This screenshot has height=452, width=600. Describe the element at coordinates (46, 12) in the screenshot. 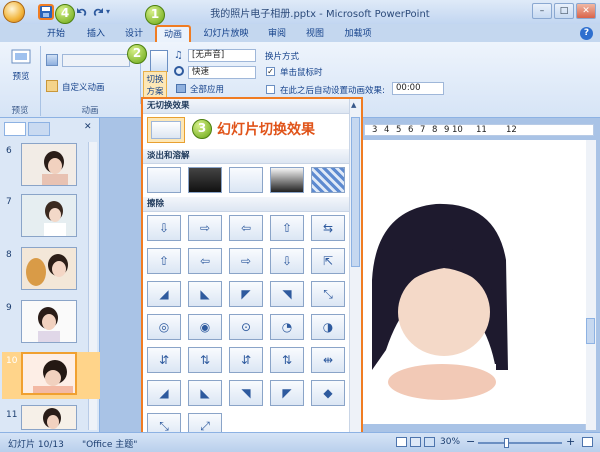

I see `save-icon` at that location.